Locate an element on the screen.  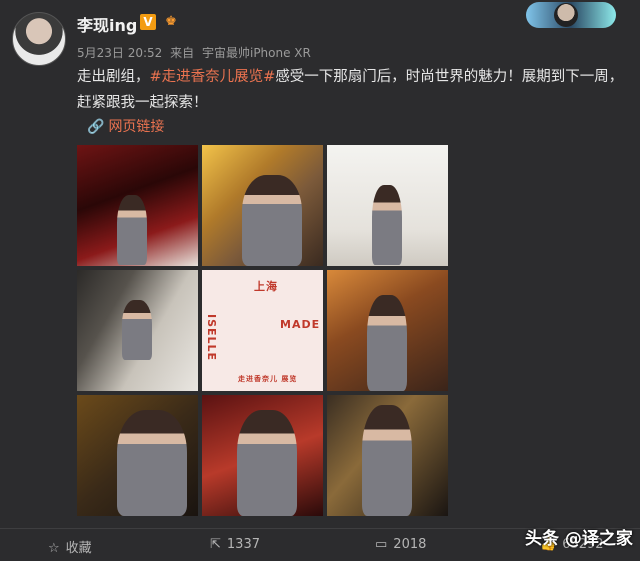
star-icon: ☆ is located at coordinates (54, 548).